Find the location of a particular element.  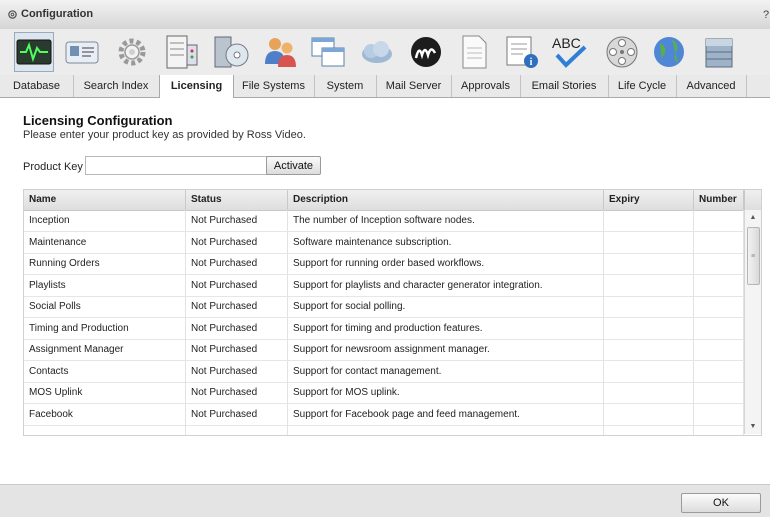

film-reel-icon is located at coordinates (622, 52).